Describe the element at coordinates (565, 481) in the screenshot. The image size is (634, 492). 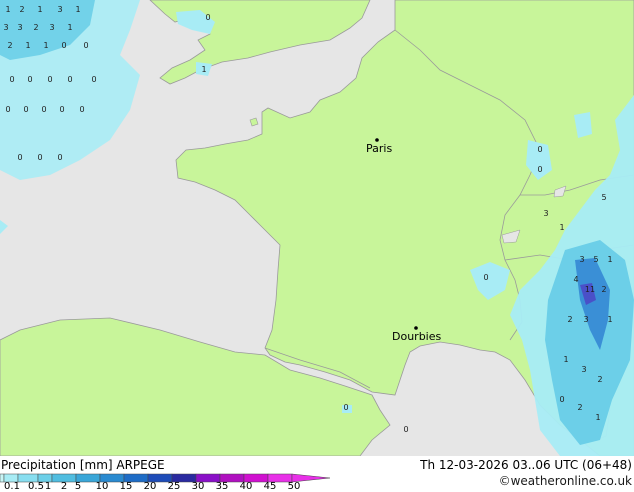
I see `credit-link: ©weatheronline.co.uk` at that location.